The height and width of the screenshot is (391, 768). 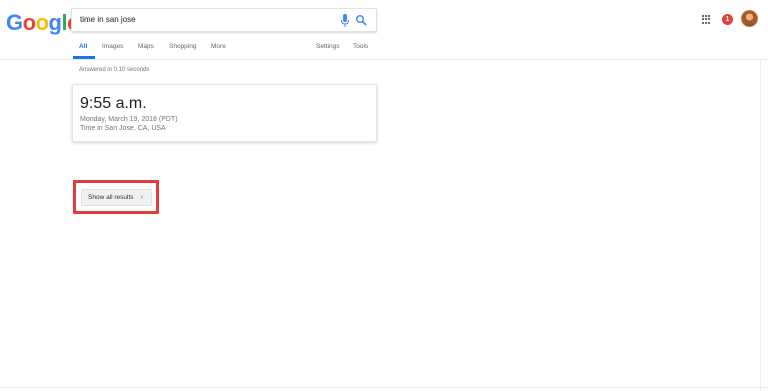 What do you see at coordinates (141, 197) in the screenshot?
I see `chevron-right-icon: ›` at bounding box center [141, 197].